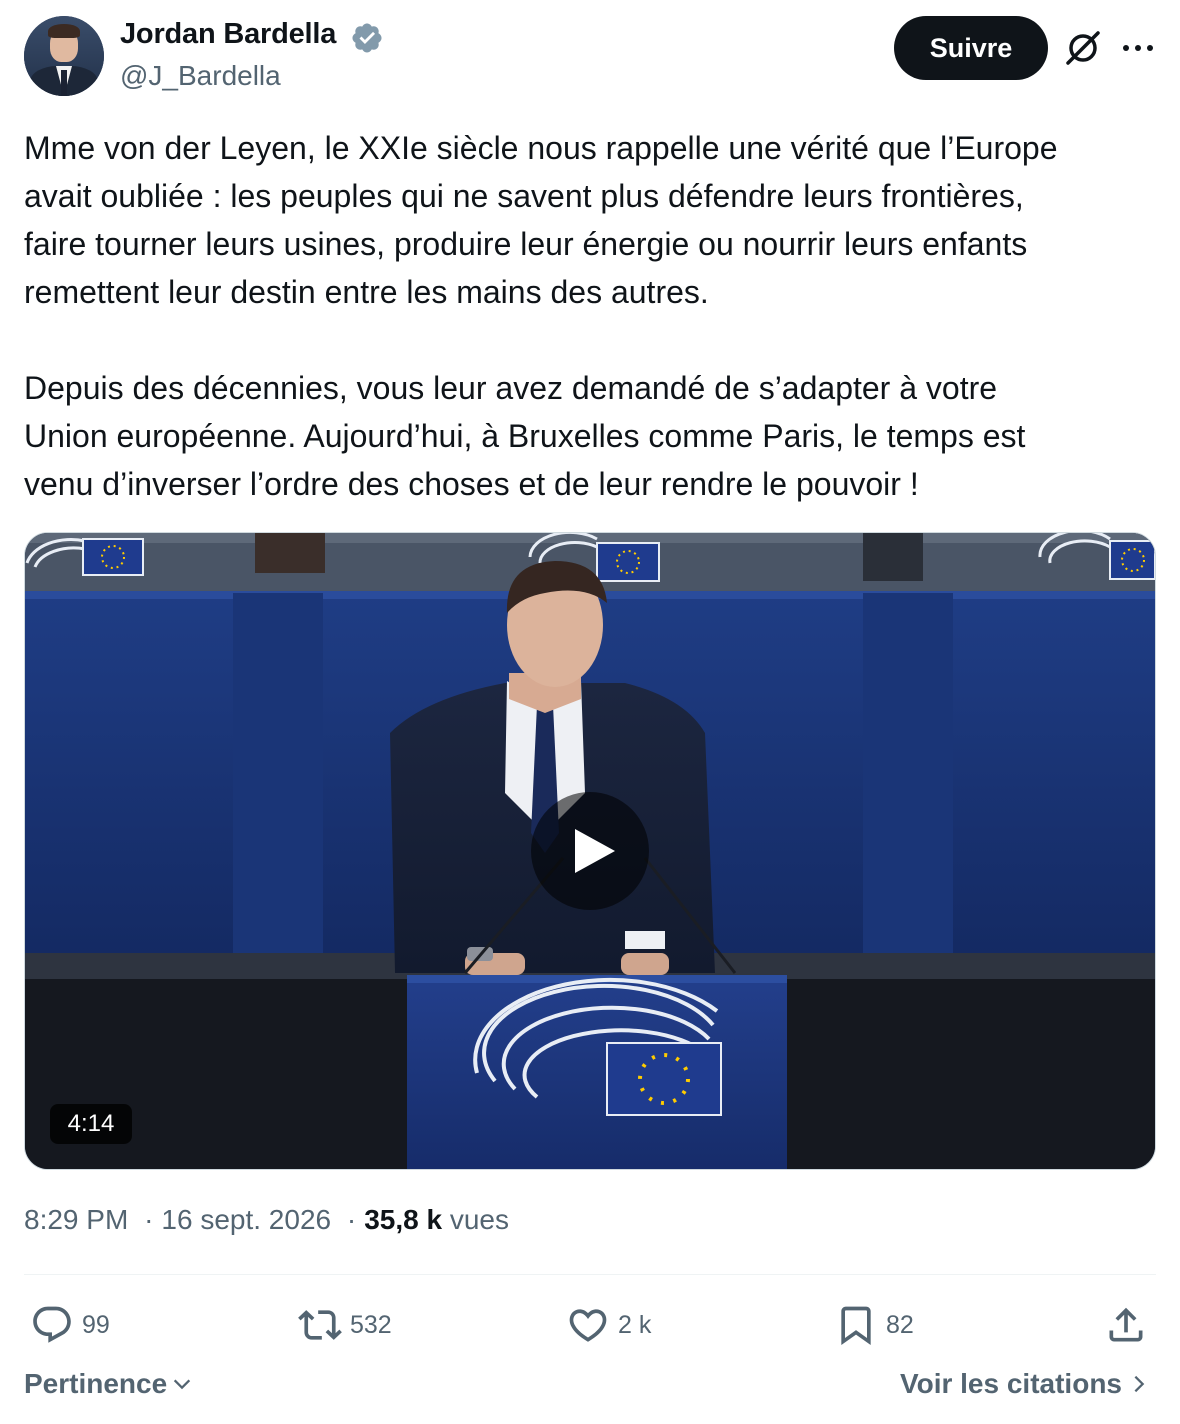  What do you see at coordinates (635, 1324) in the screenshot?
I see `like-count: 2 k` at bounding box center [635, 1324].